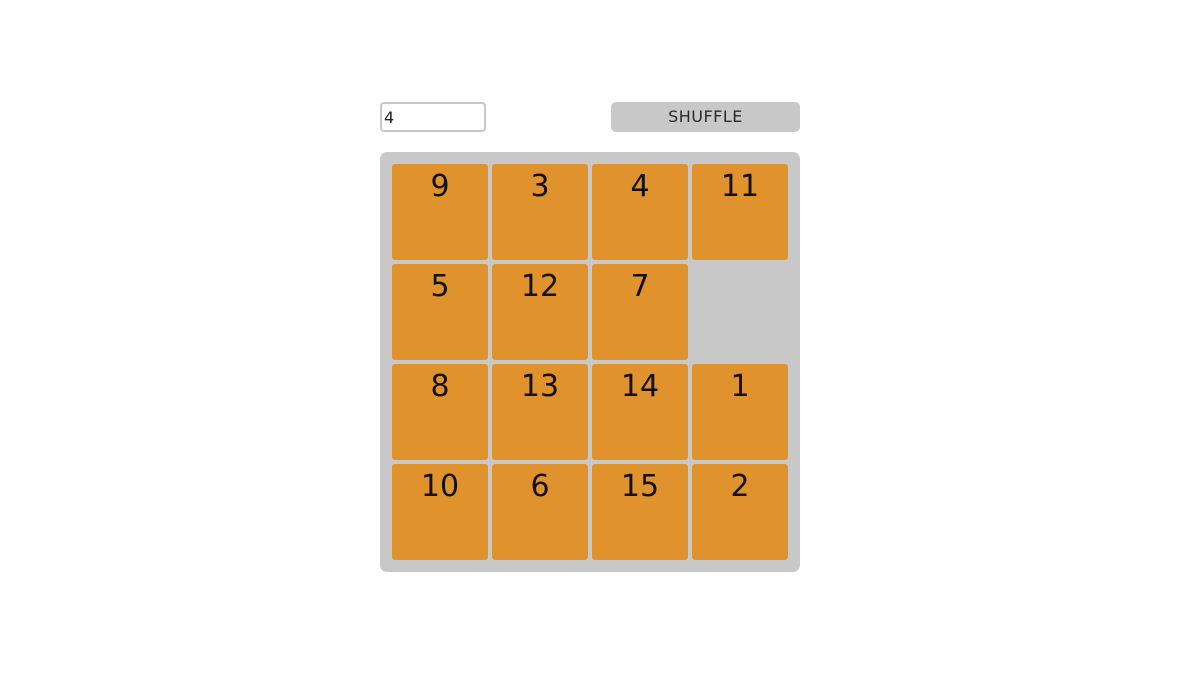 The height and width of the screenshot is (677, 1178). What do you see at coordinates (740, 512) in the screenshot?
I see `puzzle-tile: 2` at bounding box center [740, 512].